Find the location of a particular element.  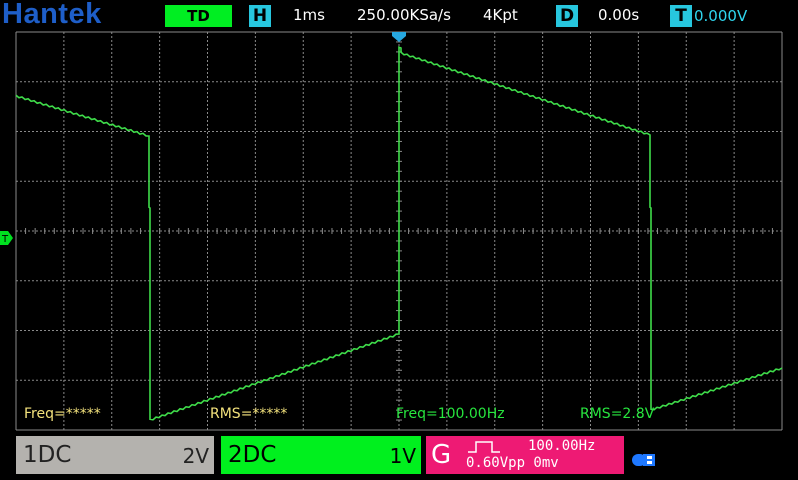

trigger-level-marker-label: T is located at coordinates (5, 239).